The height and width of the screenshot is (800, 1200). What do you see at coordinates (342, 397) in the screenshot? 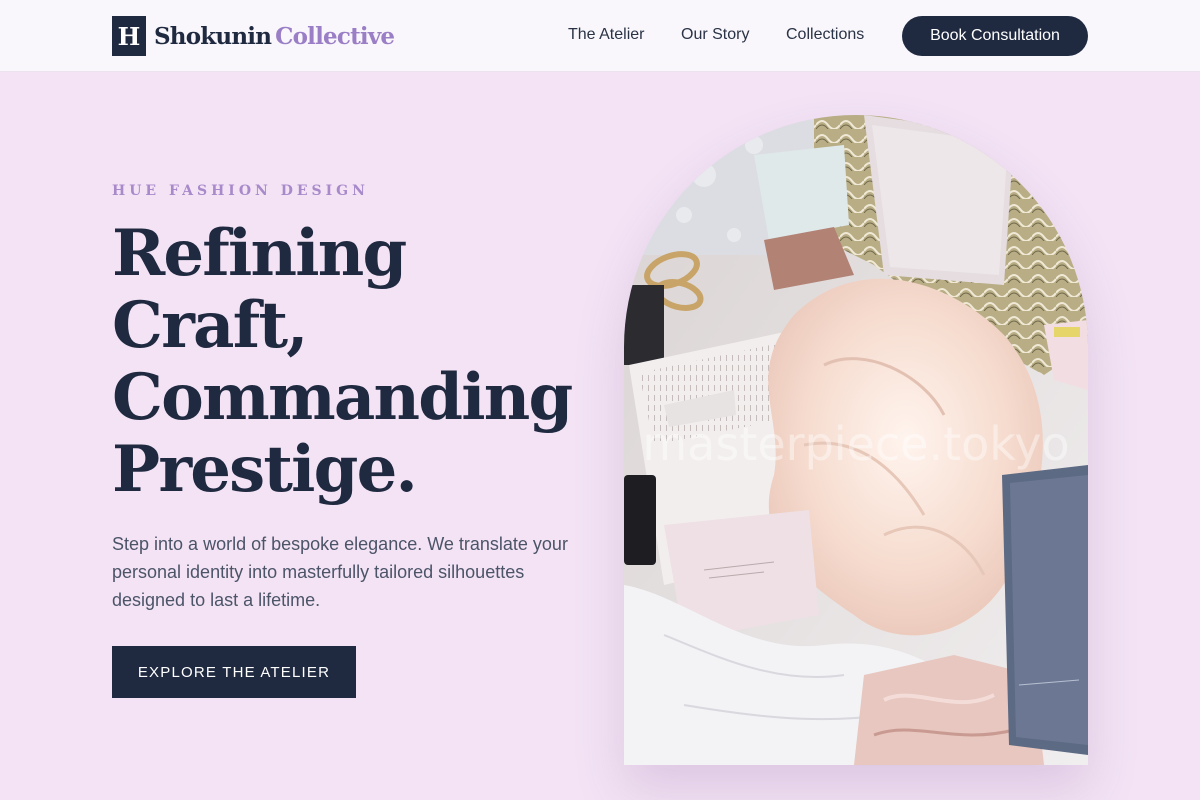
I see `headline-line-3: Commanding` at bounding box center [342, 397].